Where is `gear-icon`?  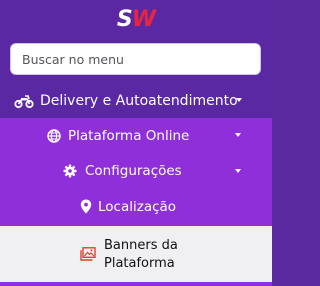 gear-icon is located at coordinates (70, 171).